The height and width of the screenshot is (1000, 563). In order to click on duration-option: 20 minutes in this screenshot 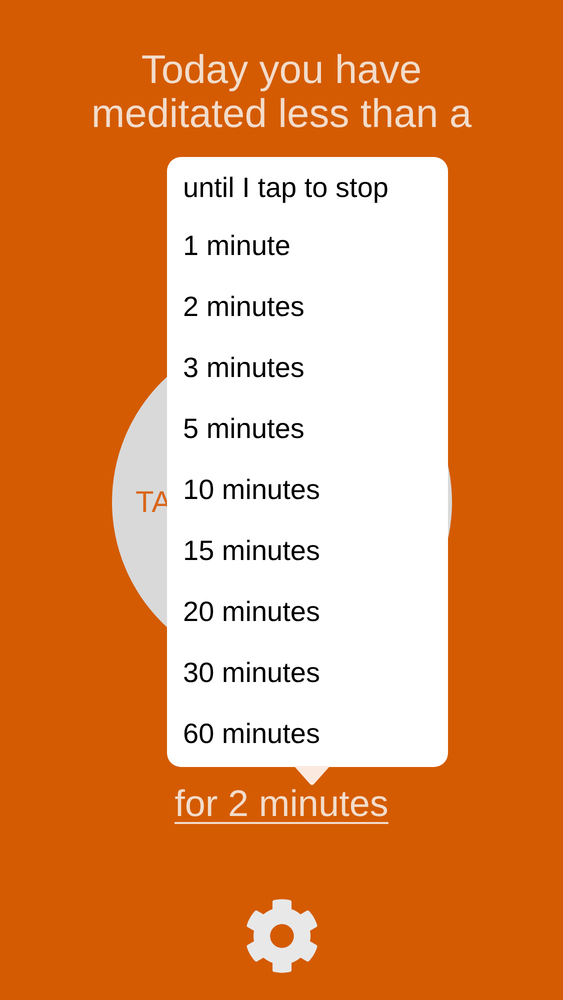, I will do `click(307, 611)`.